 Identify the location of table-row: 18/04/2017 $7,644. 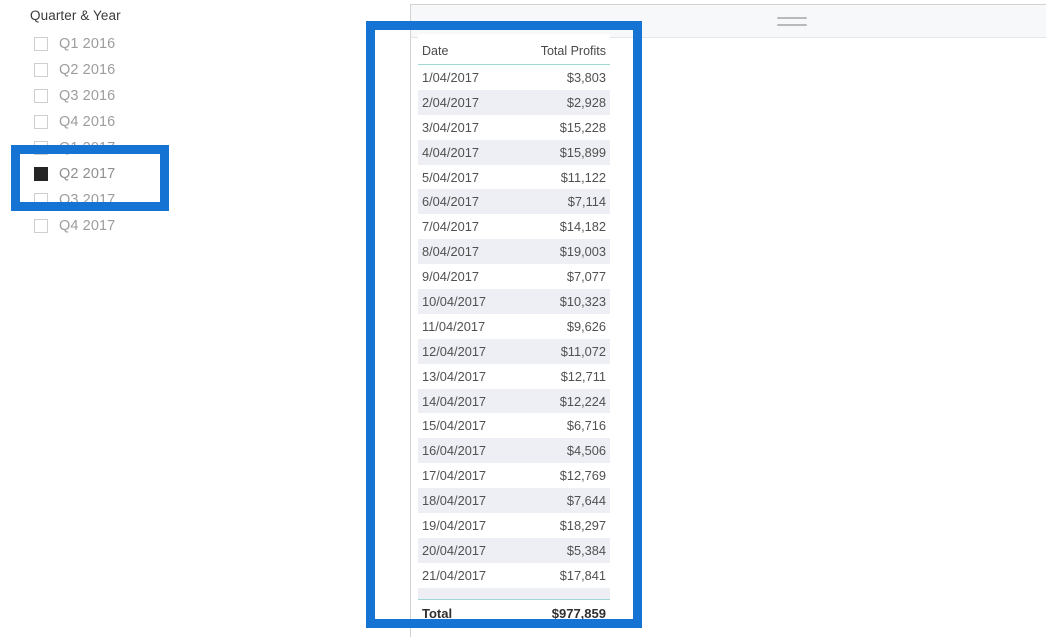
(514, 501).